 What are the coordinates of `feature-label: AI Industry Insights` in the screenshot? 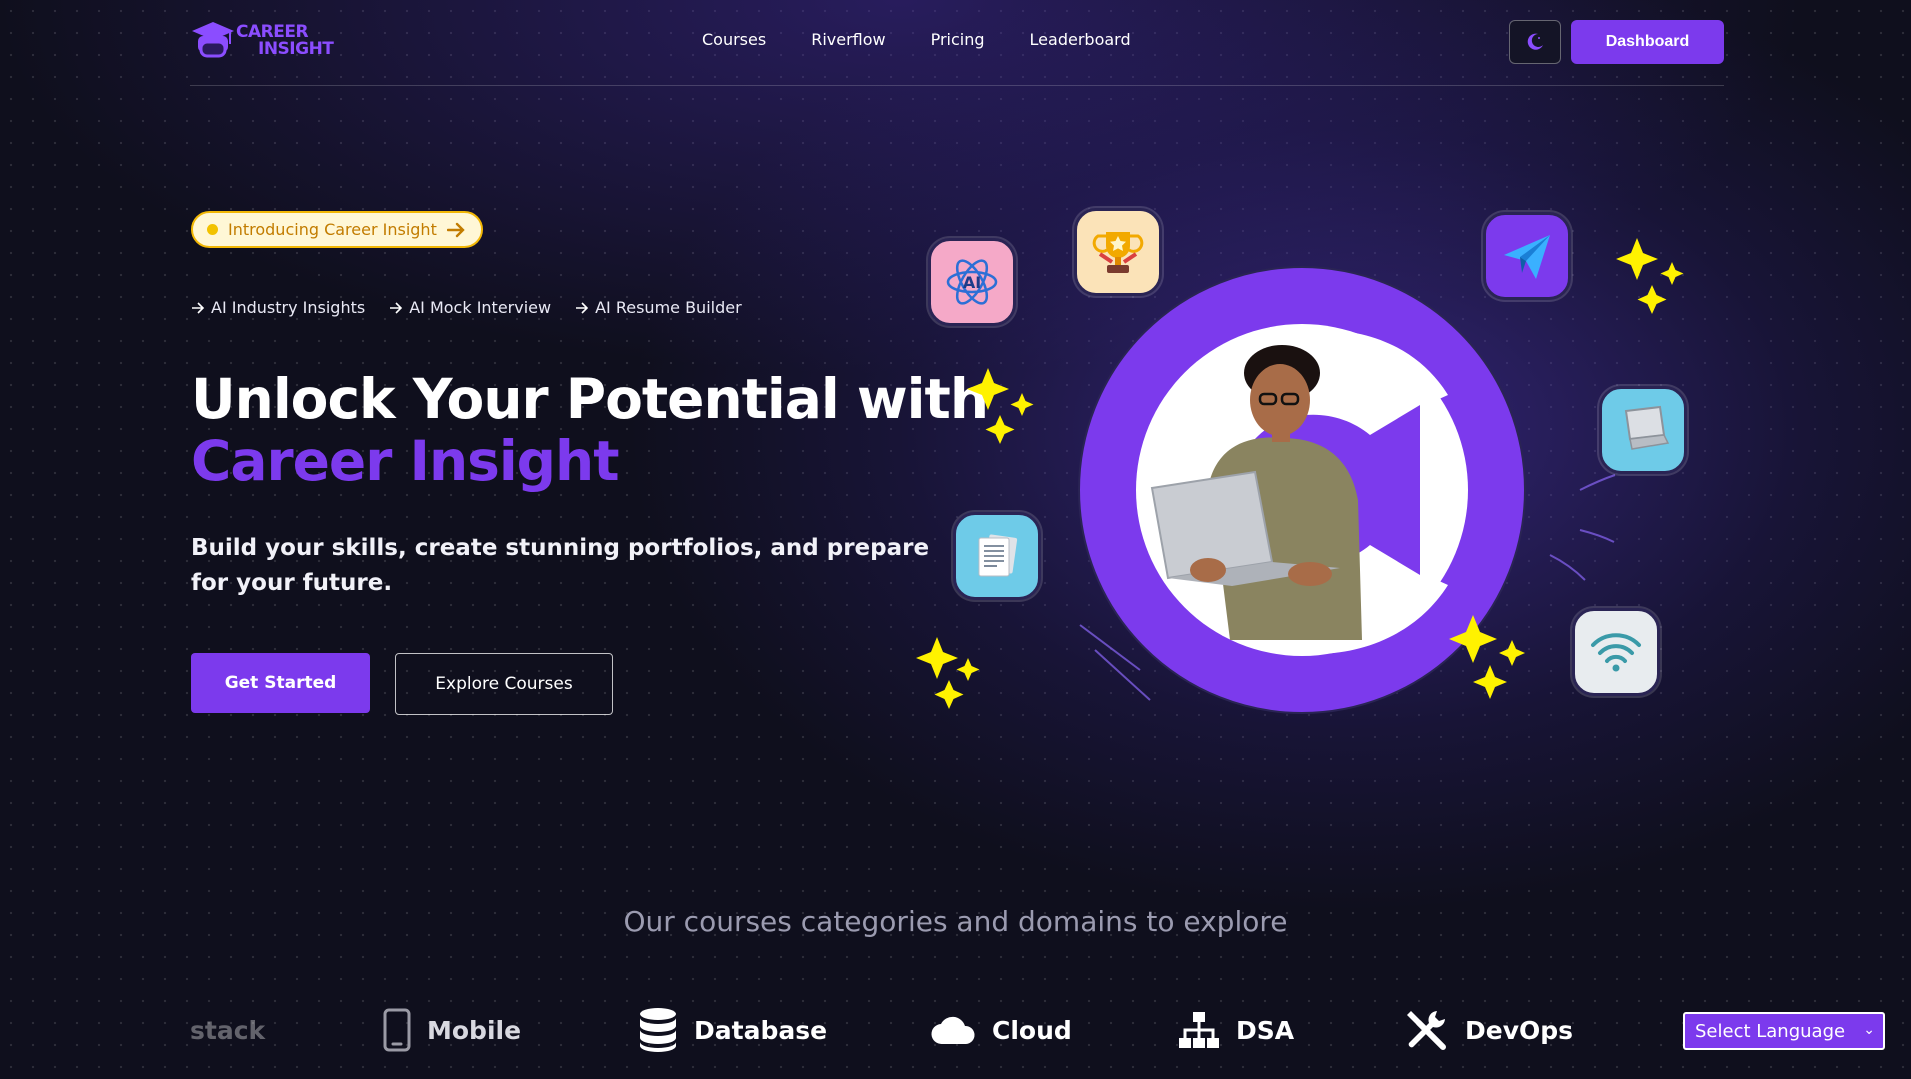 It's located at (288, 307).